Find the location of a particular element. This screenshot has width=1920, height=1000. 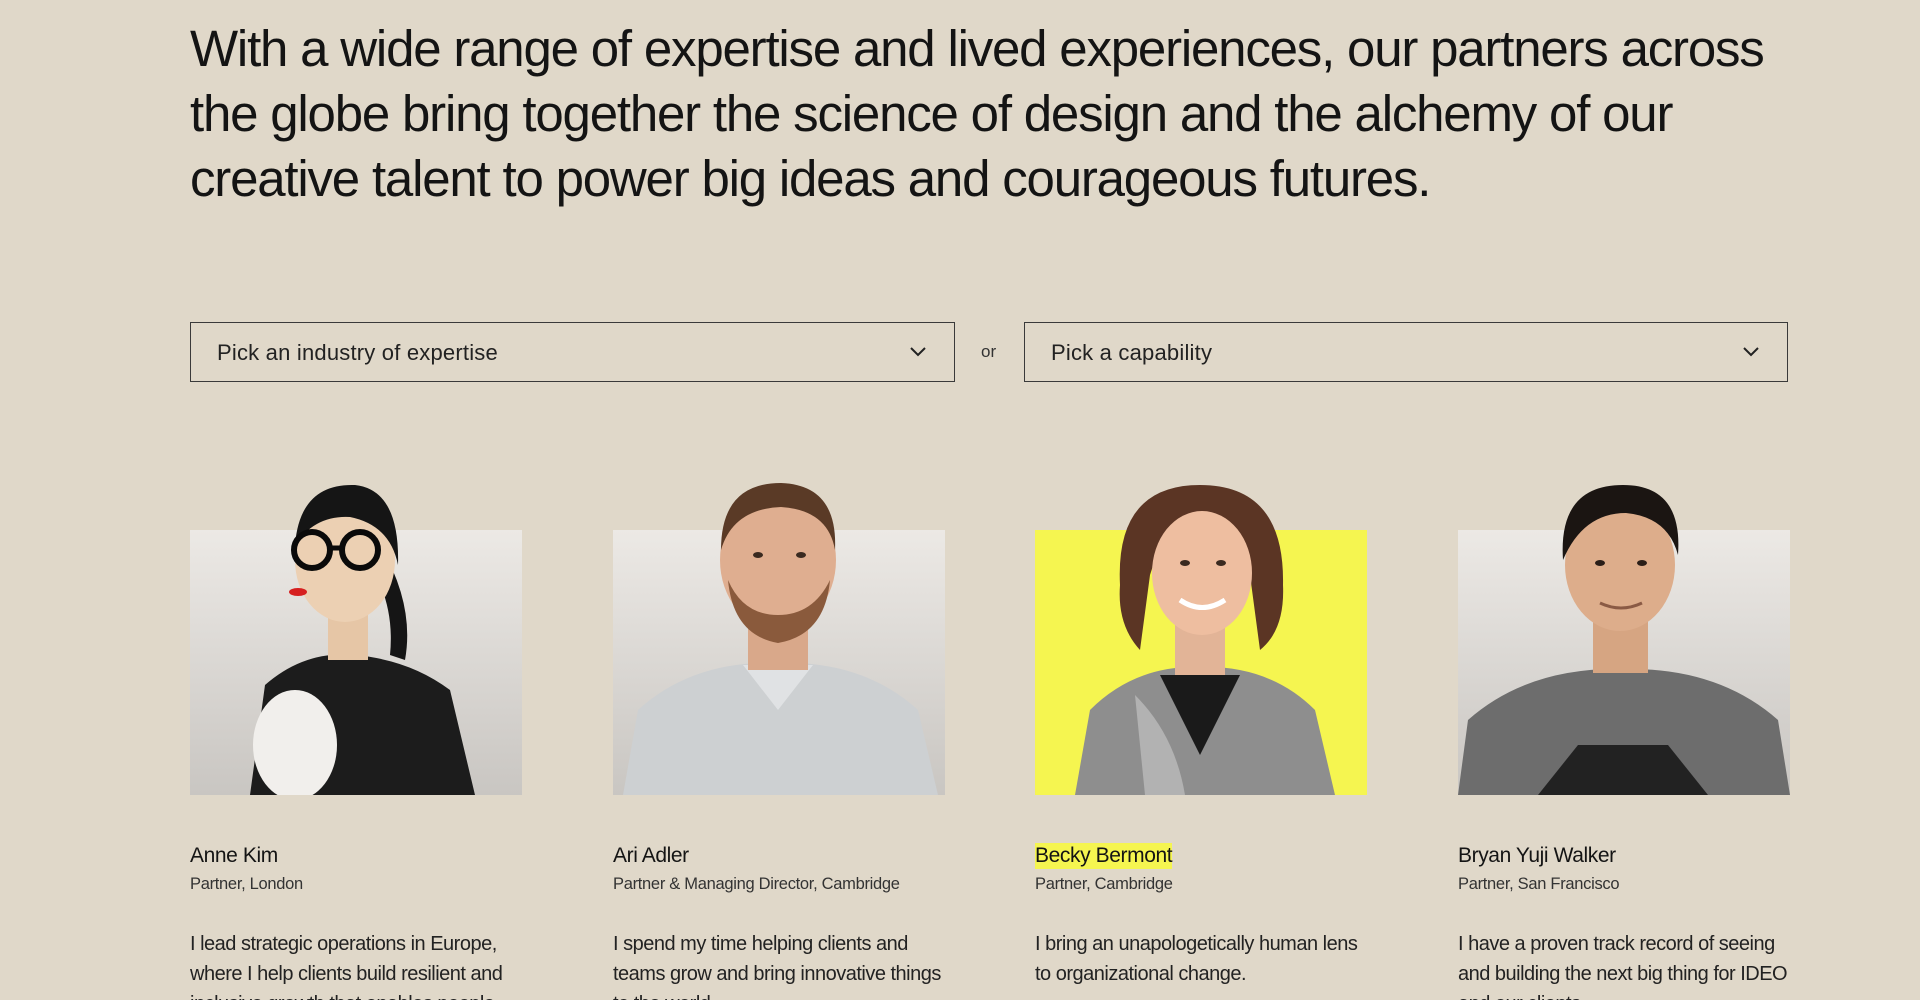

filter-separator: or is located at coordinates (989, 351).